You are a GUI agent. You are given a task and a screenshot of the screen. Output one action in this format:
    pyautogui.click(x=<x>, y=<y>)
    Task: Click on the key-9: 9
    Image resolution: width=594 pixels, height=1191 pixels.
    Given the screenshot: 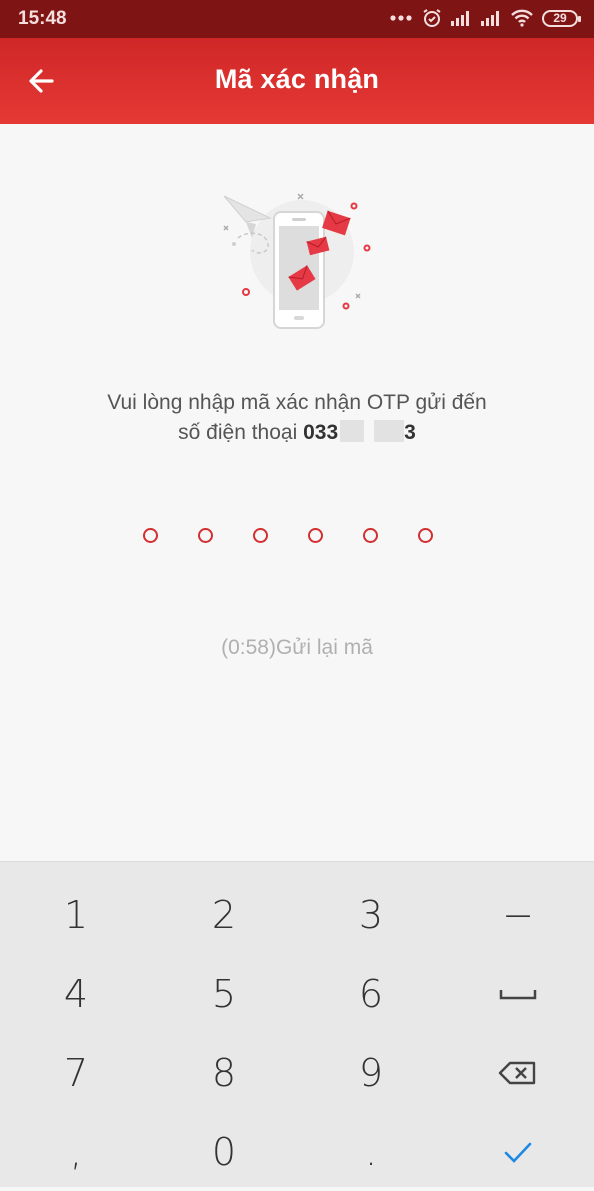 What is the action you would take?
    pyautogui.click(x=371, y=1073)
    